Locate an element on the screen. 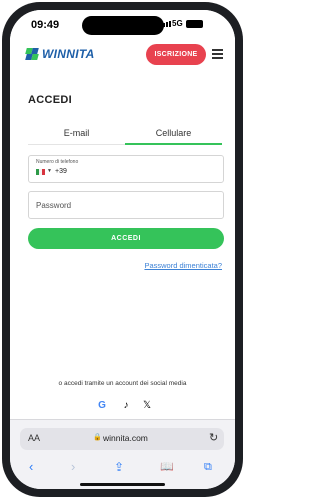 The width and height of the screenshot is (320, 499). address-bar: AA 🔒 winnita.com ↻ is located at coordinates (122, 439).